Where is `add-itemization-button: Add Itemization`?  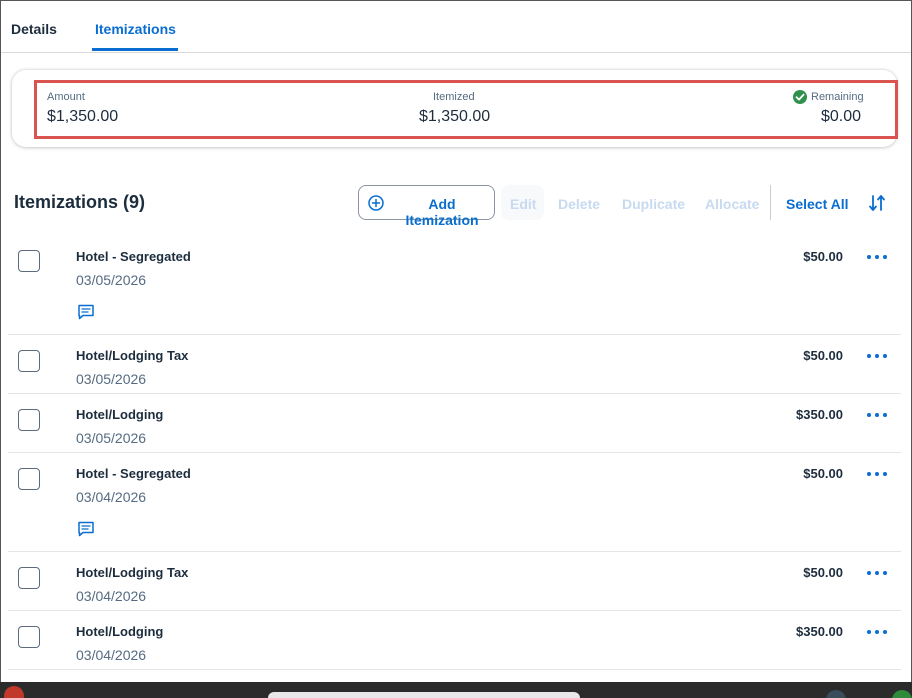
add-itemization-button: Add Itemization is located at coordinates (426, 206).